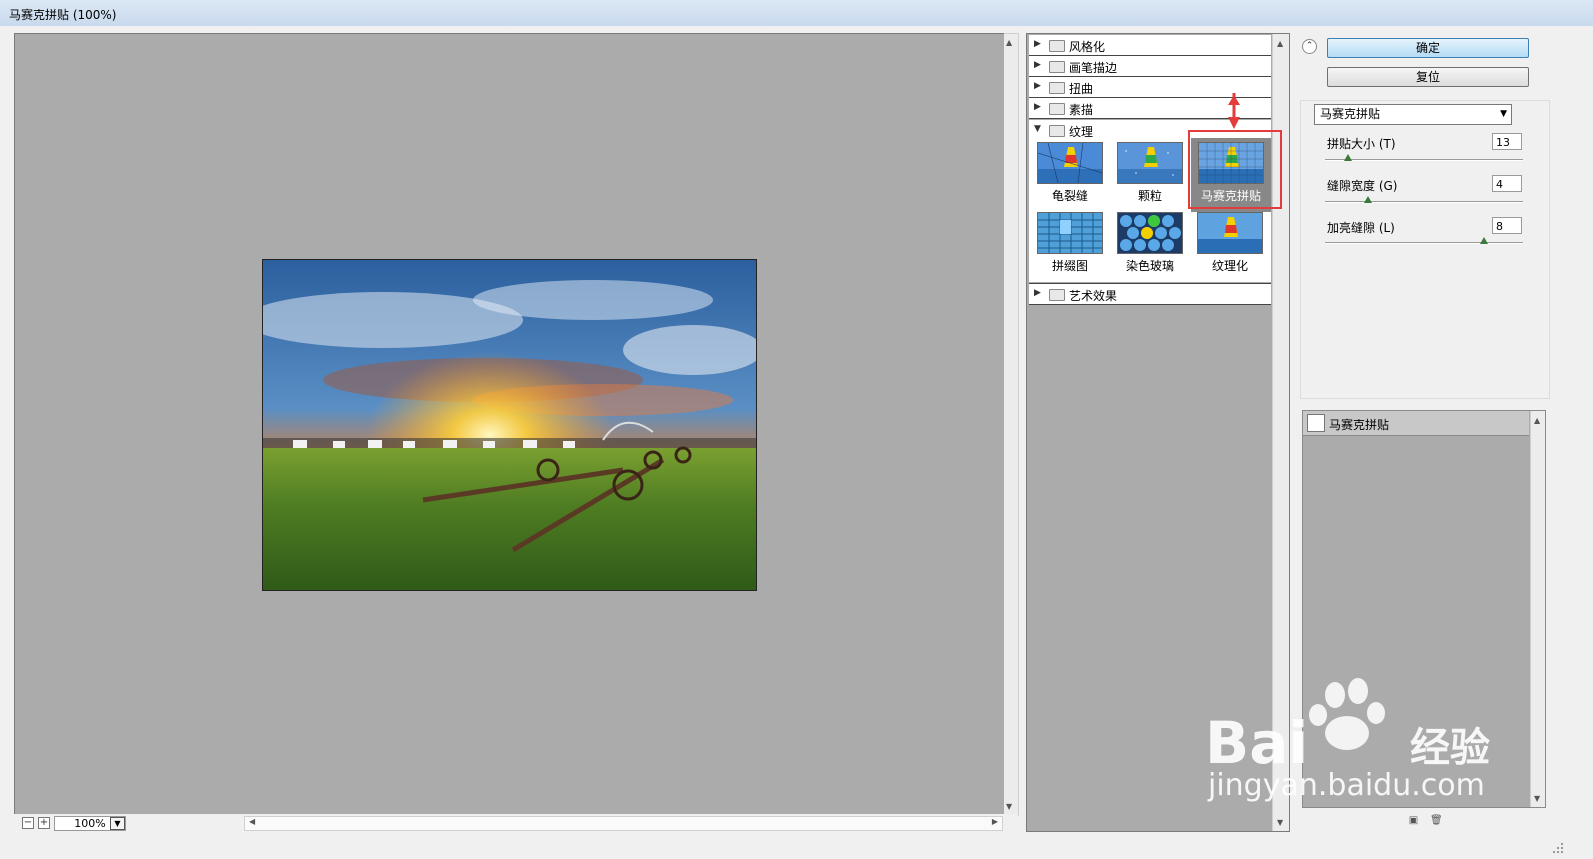 This screenshot has height=859, width=1593. Describe the element at coordinates (1507, 183) in the screenshot. I see `grout-width-input: 4` at that location.